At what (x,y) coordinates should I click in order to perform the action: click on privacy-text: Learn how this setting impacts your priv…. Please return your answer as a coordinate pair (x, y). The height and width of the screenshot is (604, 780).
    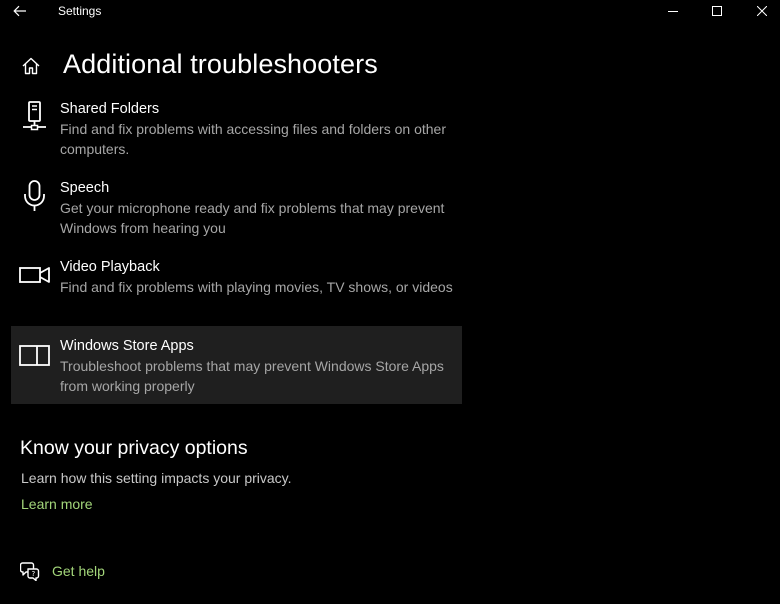
    Looking at the image, I should click on (156, 478).